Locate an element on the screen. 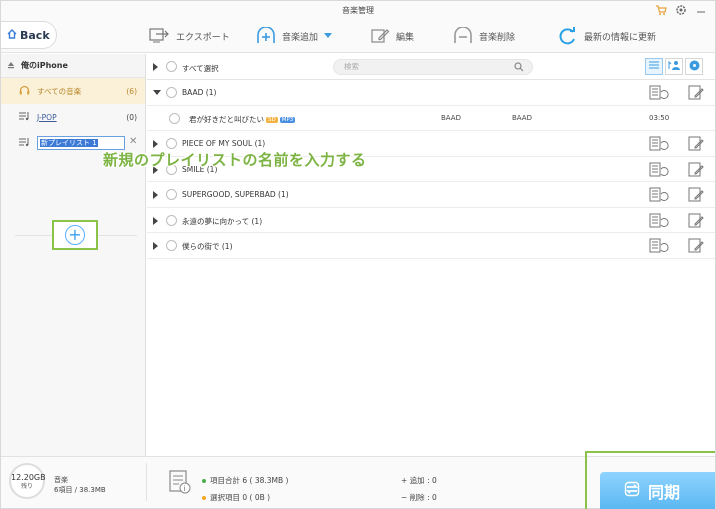 The width and height of the screenshot is (716, 509). list-group-row: SUPERGOOD, SUPERBAD (1) is located at coordinates (431, 195).